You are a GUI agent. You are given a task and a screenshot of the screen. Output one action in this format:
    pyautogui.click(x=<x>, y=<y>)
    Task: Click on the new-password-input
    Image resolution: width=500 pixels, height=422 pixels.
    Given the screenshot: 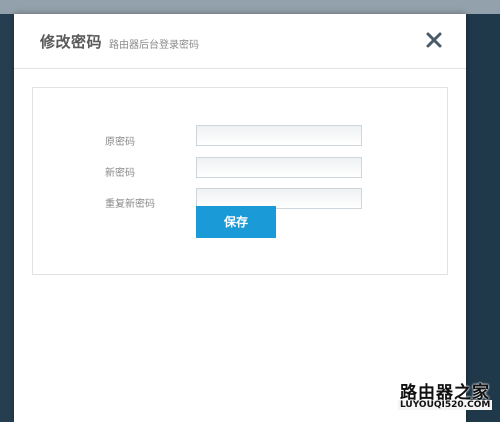 What is the action you would take?
    pyautogui.click(x=279, y=167)
    